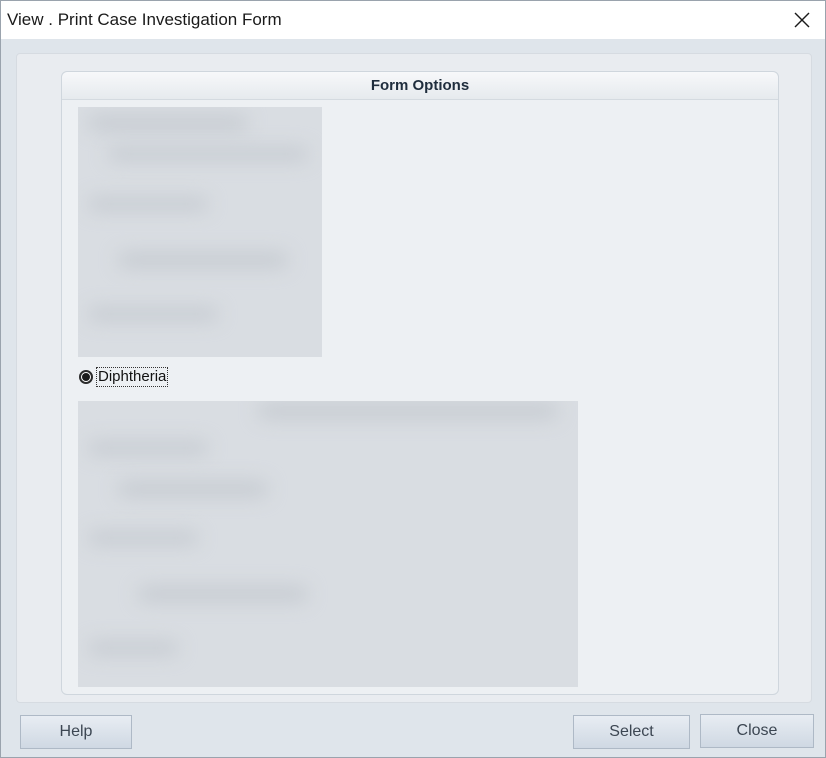 The image size is (826, 758). What do you see at coordinates (76, 732) in the screenshot?
I see `help-button: Help` at bounding box center [76, 732].